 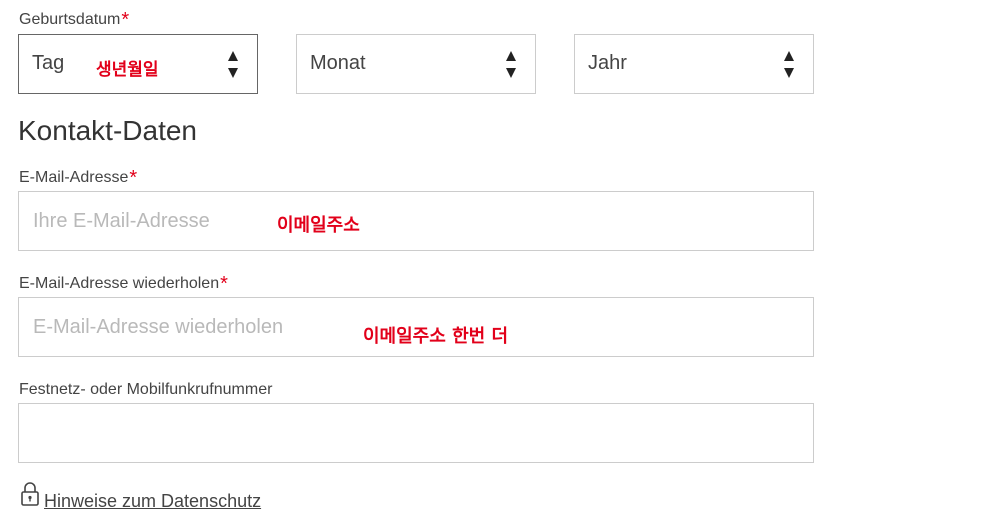 What do you see at coordinates (152, 501) in the screenshot?
I see `privacy-link: Hinweise zum Datenschutz` at bounding box center [152, 501].